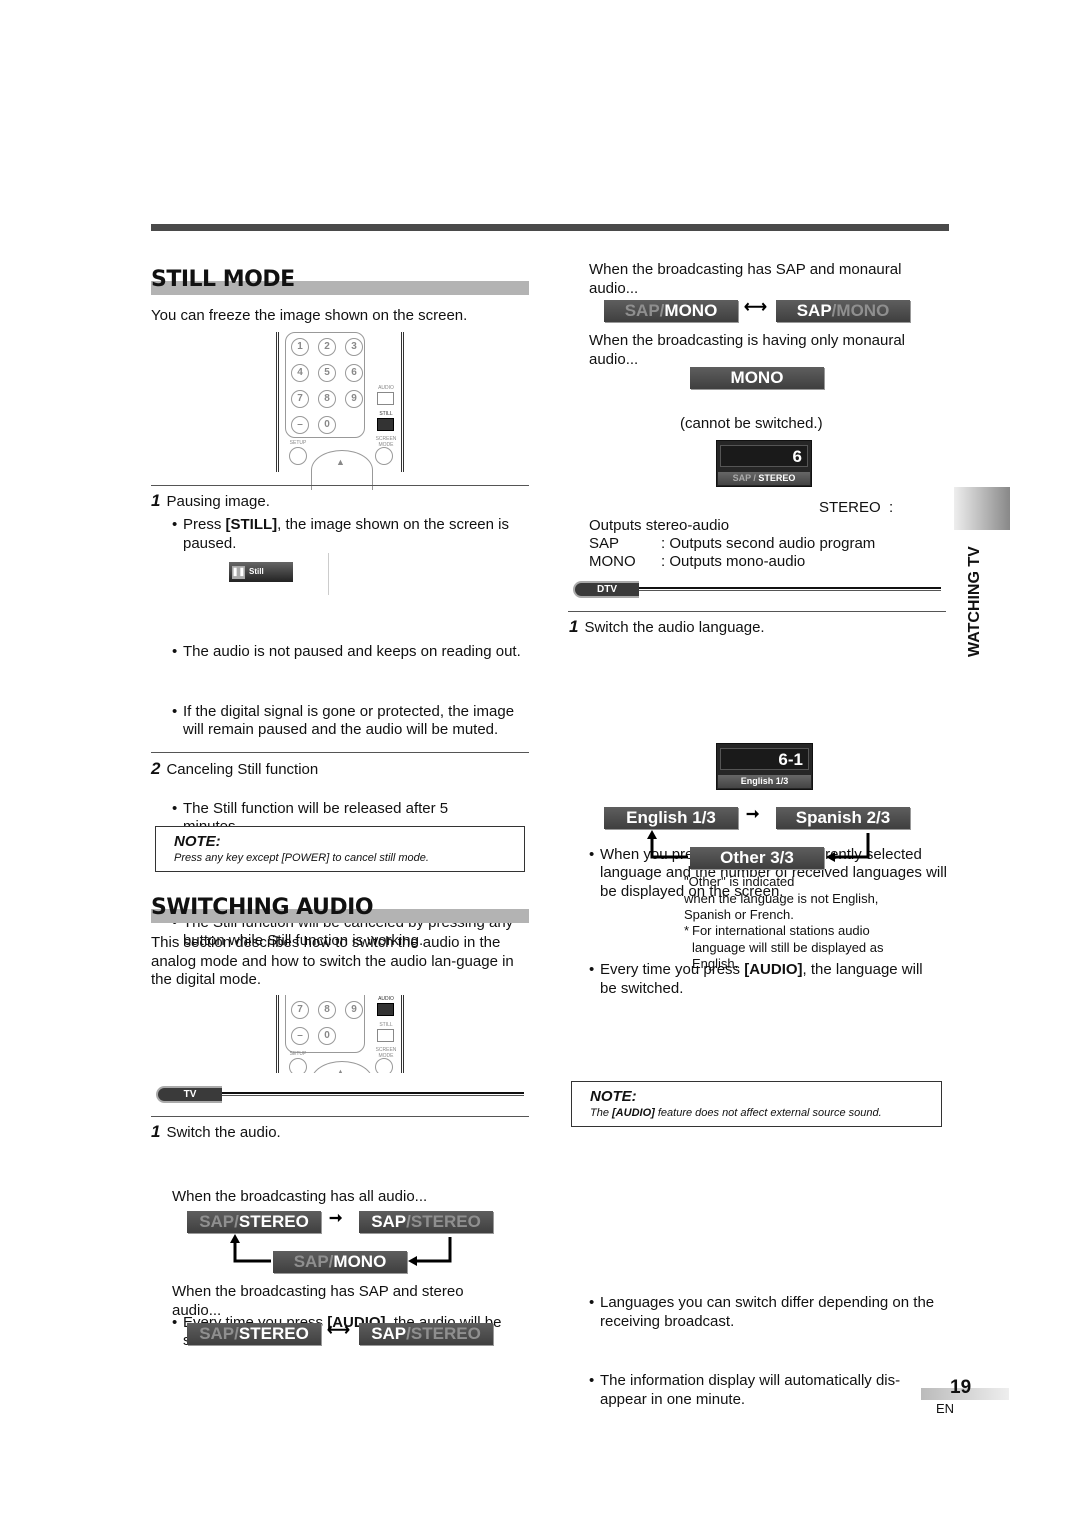 The image size is (1080, 1528). I want to click on text: when the language is not English,, so click(781, 898).